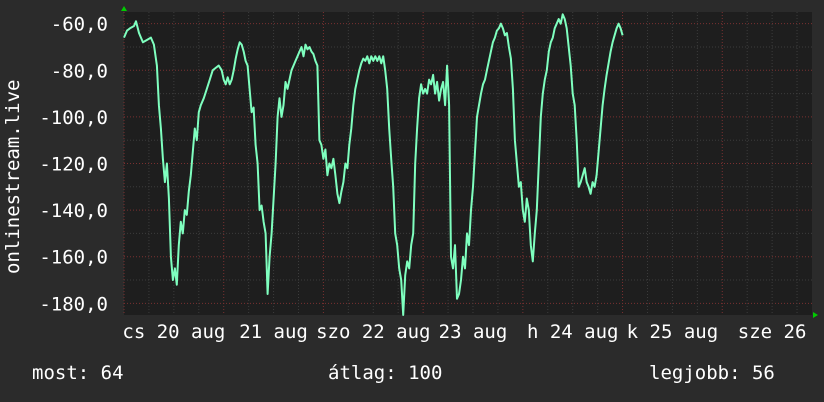  I want to click on y-tick-labels: -60,0 -80,0 -100,0 -120,0 -140,0 -160,0 -180,0, so click(73, 165).